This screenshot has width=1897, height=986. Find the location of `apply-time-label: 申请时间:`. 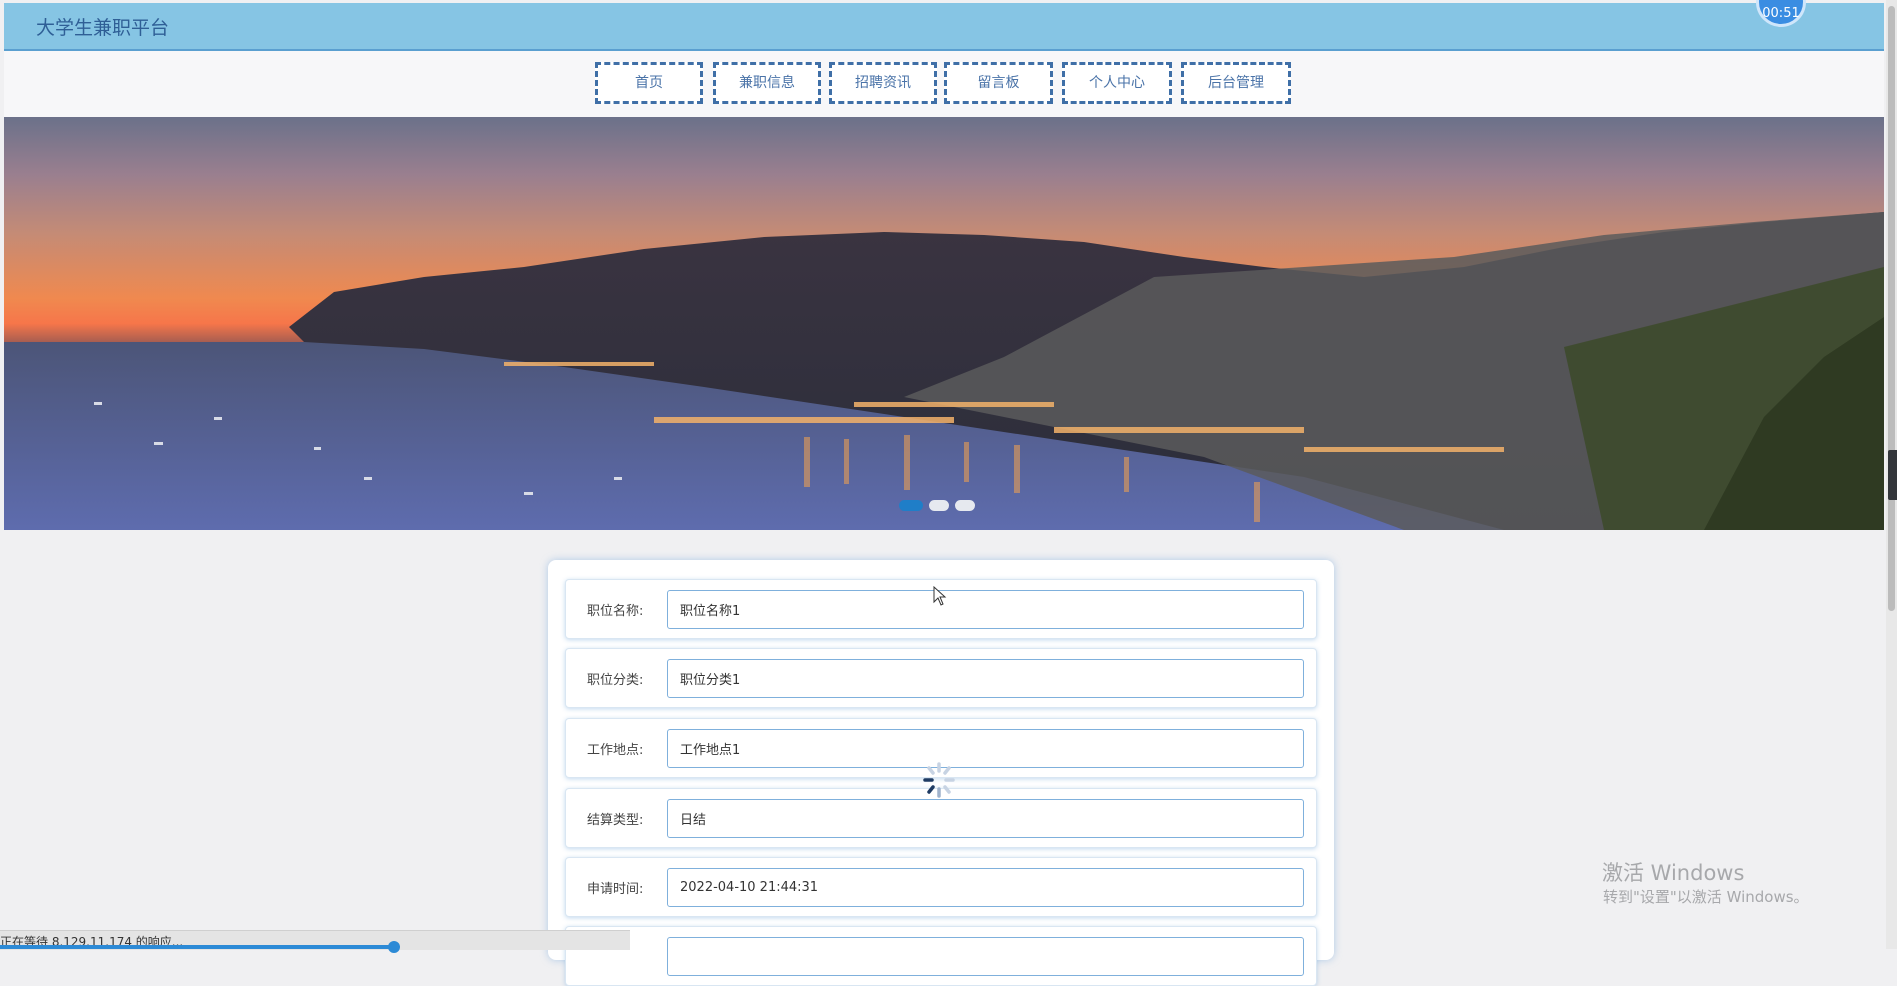

apply-time-label: 申请时间: is located at coordinates (615, 889).